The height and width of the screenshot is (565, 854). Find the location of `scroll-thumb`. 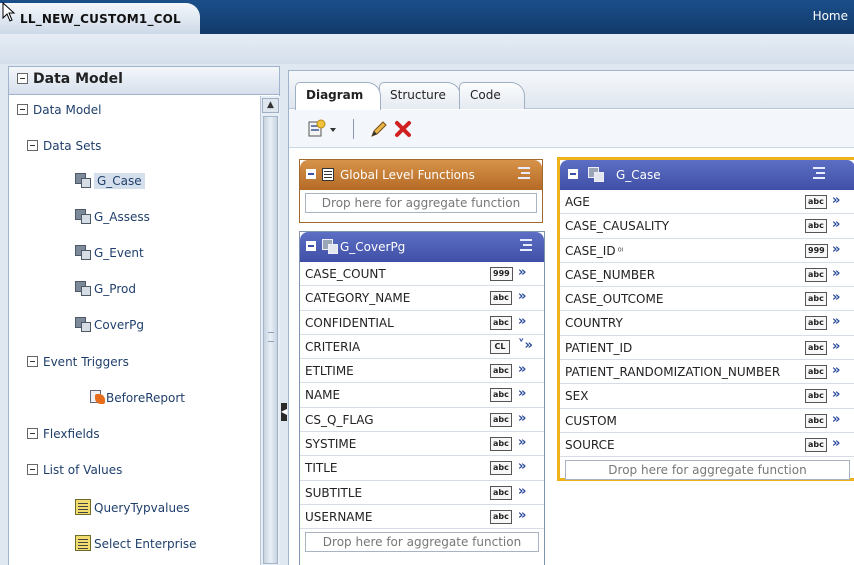

scroll-thumb is located at coordinates (270, 340).